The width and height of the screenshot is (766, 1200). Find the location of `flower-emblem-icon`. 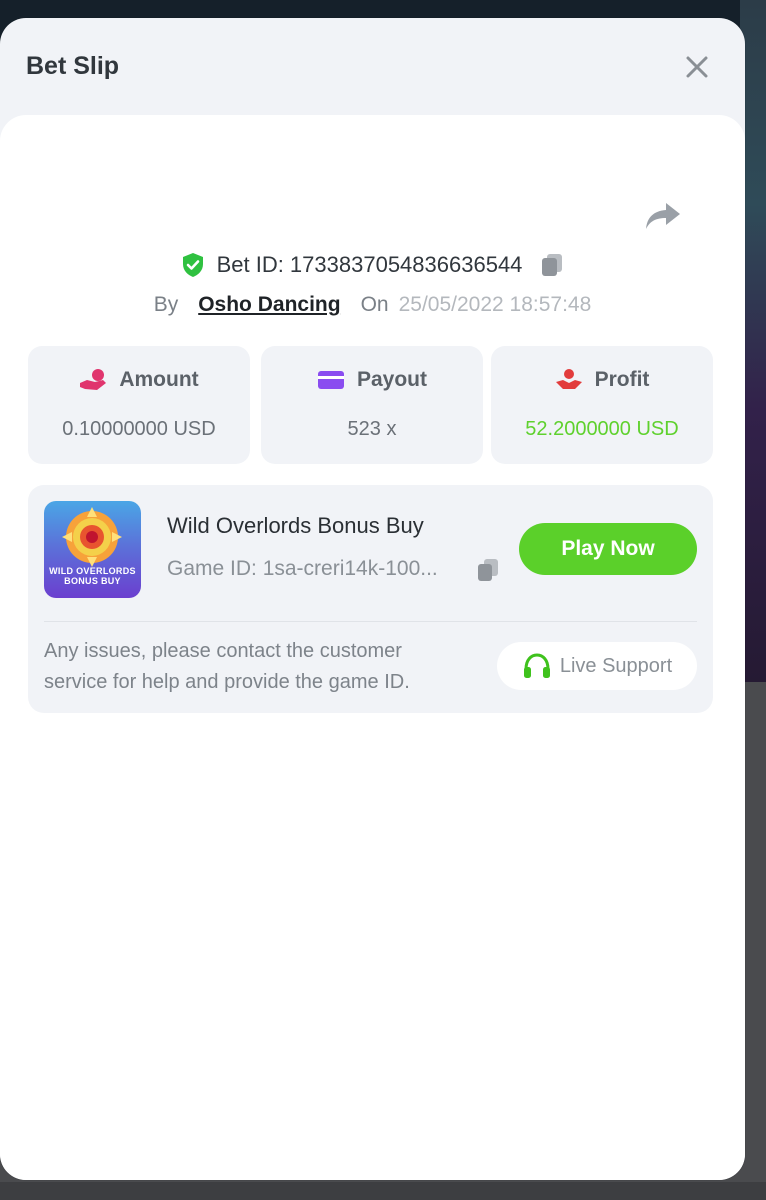

flower-emblem-icon is located at coordinates (92, 537).